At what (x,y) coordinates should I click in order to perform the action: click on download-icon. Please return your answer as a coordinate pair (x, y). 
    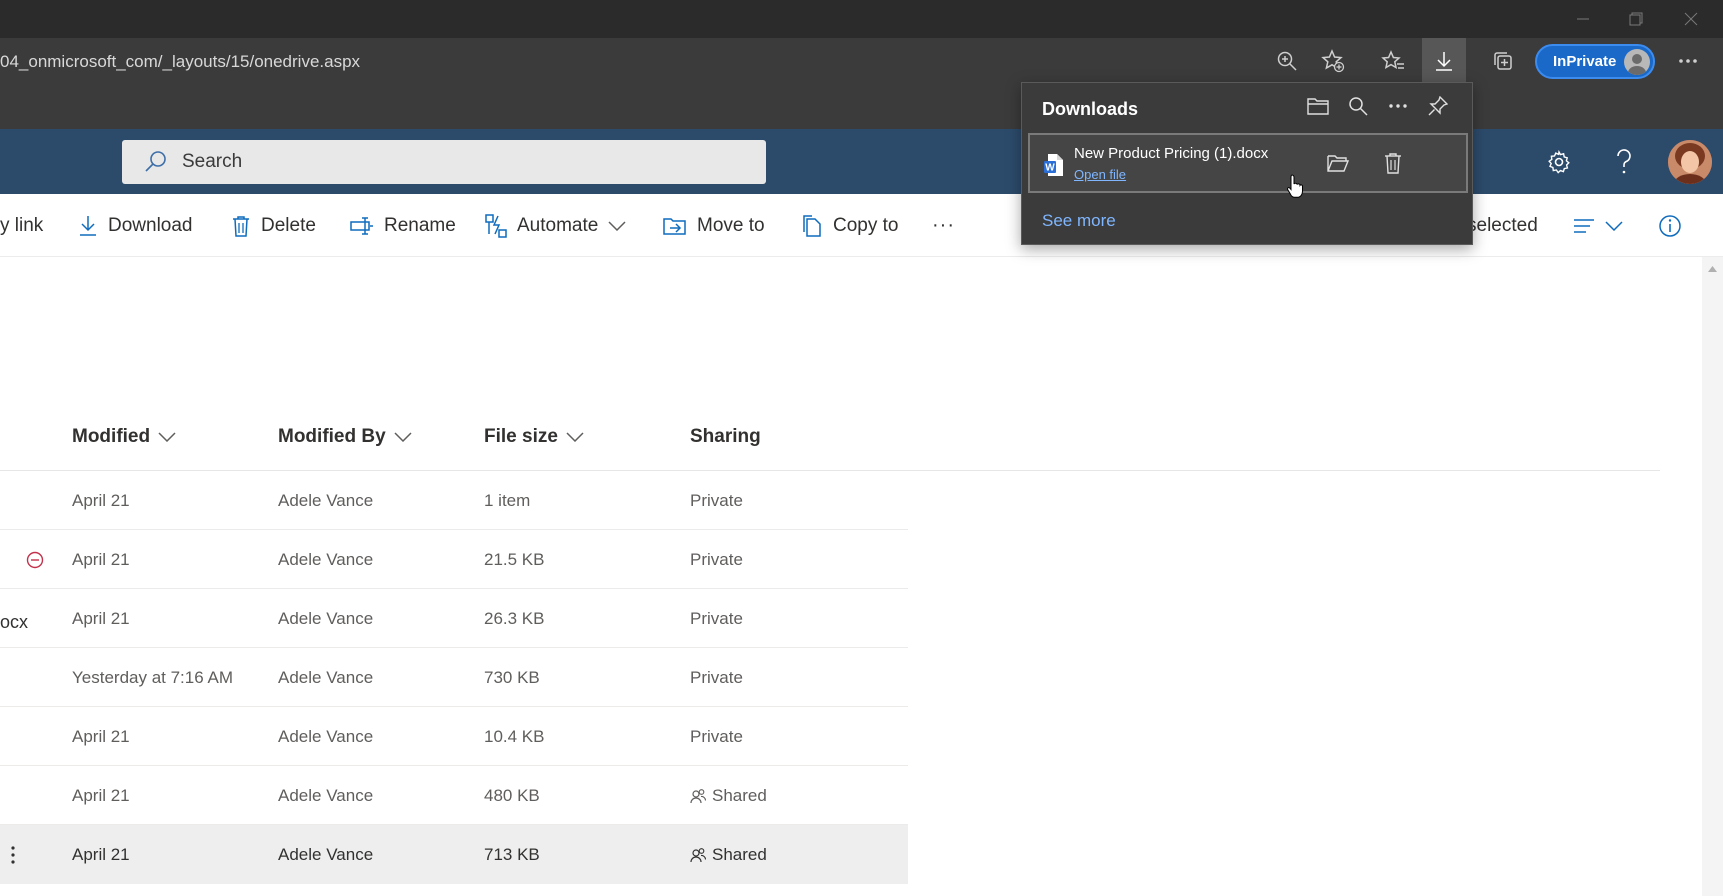
    Looking at the image, I should click on (1444, 61).